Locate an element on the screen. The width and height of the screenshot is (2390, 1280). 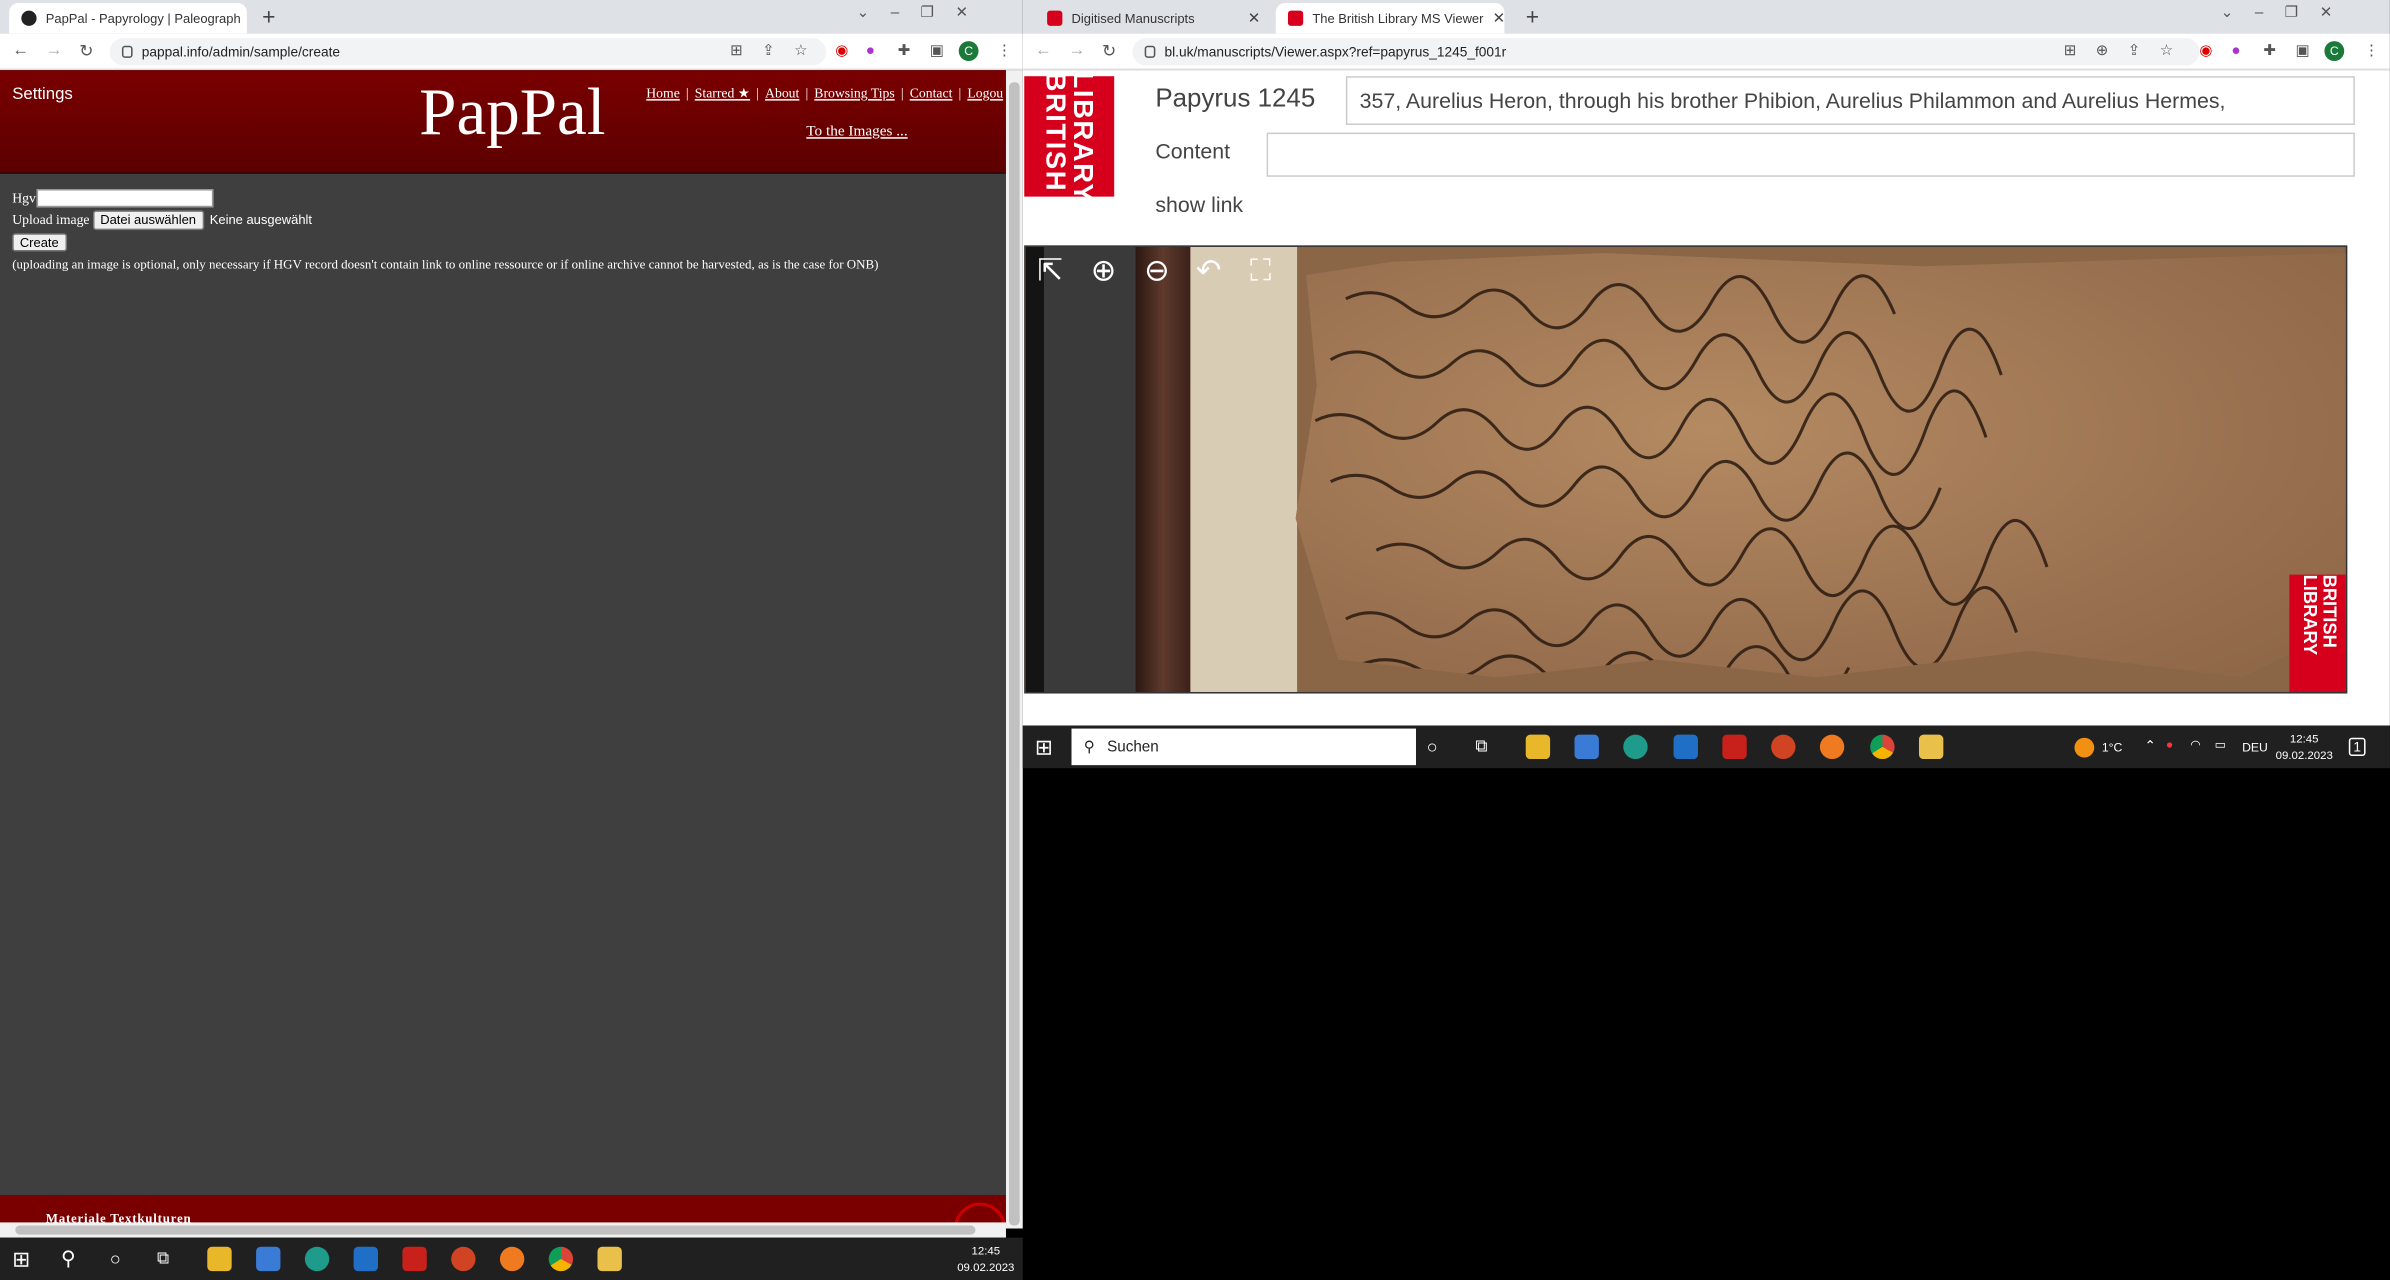
british-library-logo: LIBRARY BRITISH is located at coordinates (1069, 136).